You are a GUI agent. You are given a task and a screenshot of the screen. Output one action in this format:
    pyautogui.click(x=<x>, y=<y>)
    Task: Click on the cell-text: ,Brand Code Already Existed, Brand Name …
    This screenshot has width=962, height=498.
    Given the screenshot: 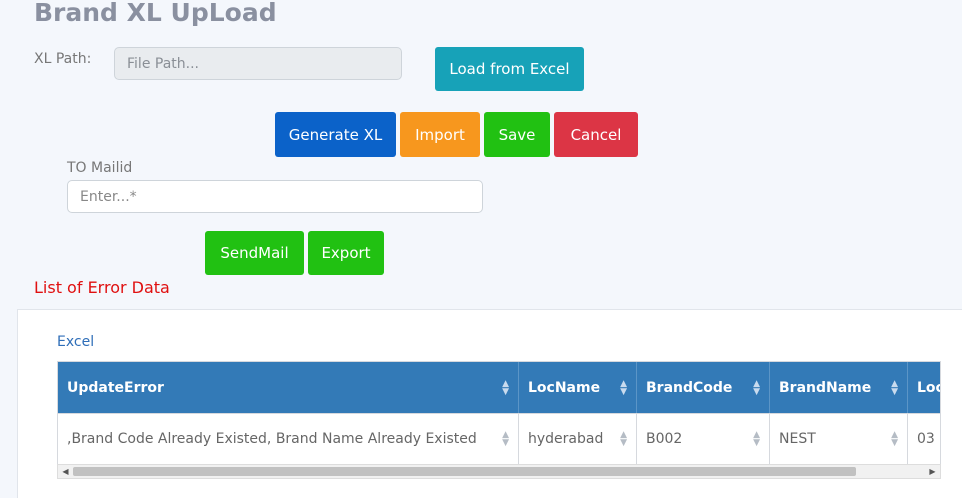 What is the action you would take?
    pyautogui.click(x=272, y=439)
    